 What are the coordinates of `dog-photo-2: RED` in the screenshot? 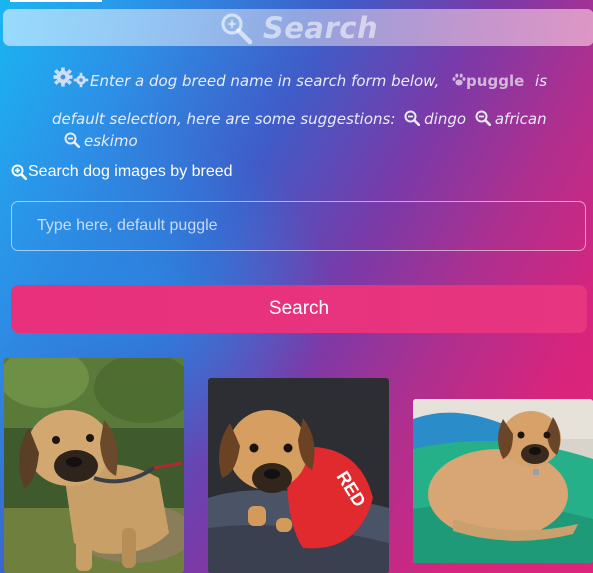 It's located at (298, 475).